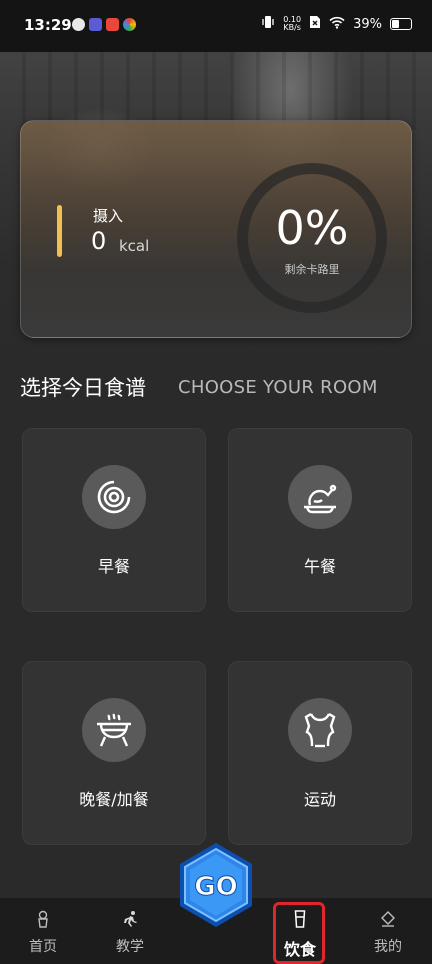 This screenshot has width=432, height=964. Describe the element at coordinates (388, 919) in the screenshot. I see `profile-icon` at that location.